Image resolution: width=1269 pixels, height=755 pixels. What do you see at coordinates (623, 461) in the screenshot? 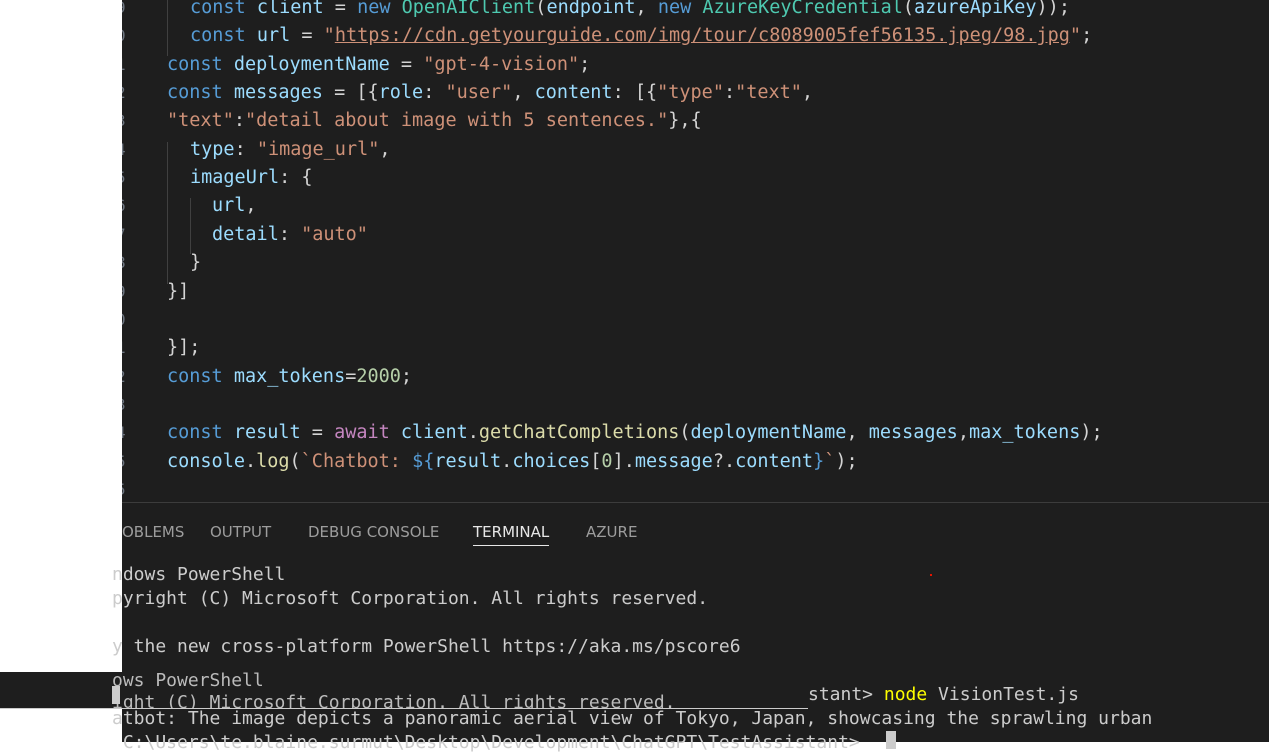
I see `code-token: ].` at bounding box center [623, 461].